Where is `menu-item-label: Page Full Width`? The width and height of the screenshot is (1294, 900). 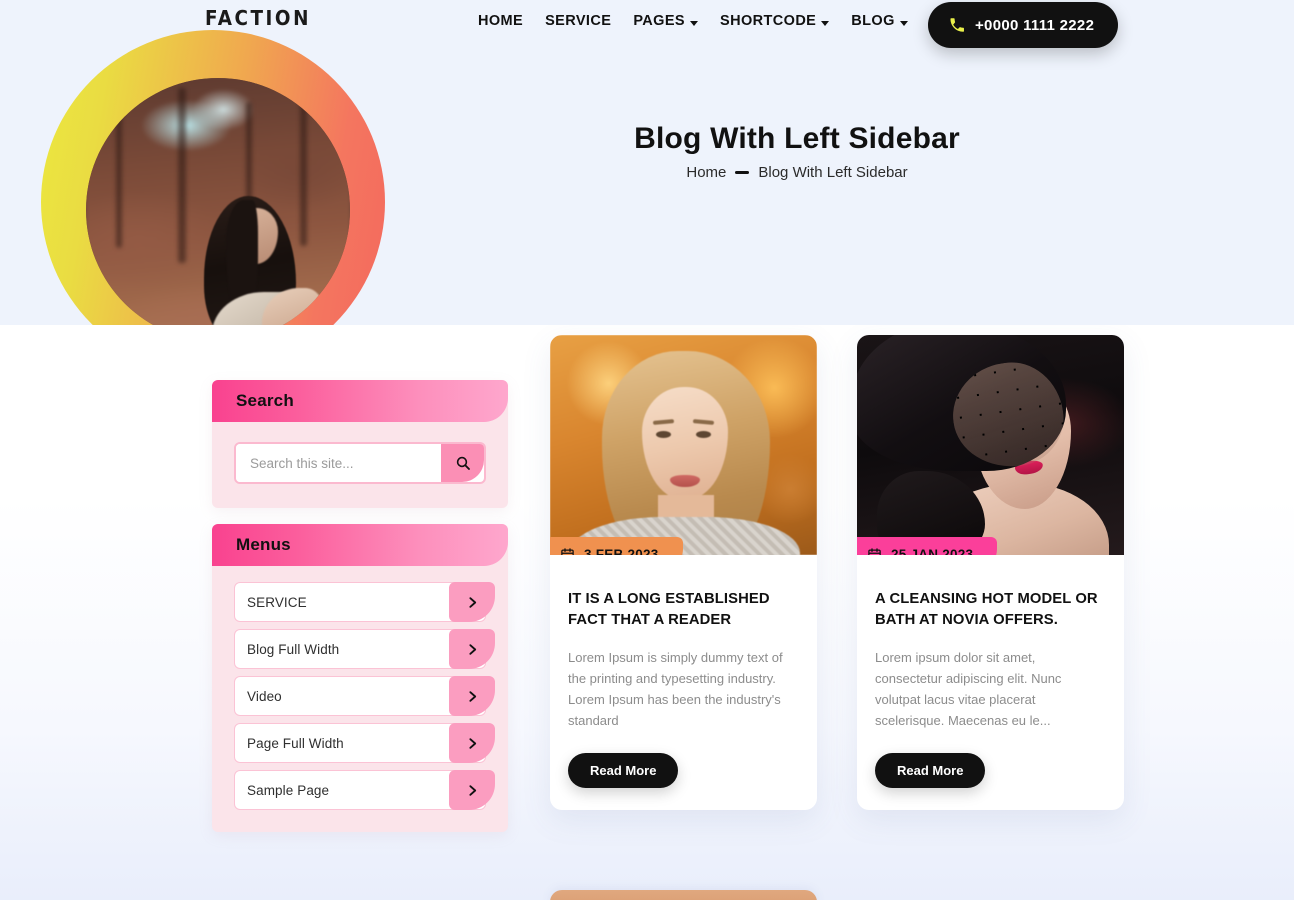
menu-item-label: Page Full Width is located at coordinates (295, 743).